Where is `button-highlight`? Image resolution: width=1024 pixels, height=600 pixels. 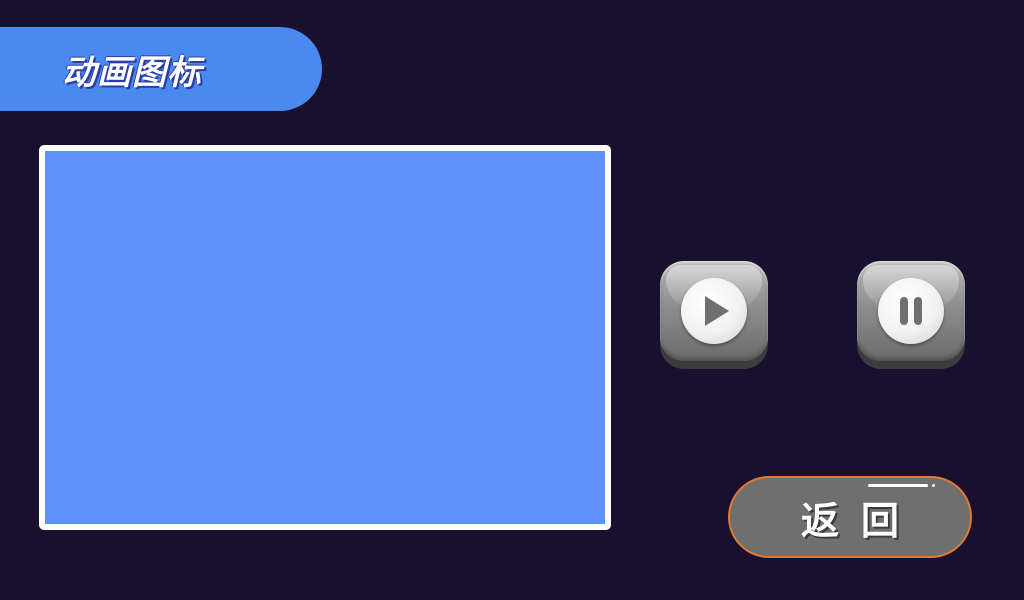 button-highlight is located at coordinates (898, 485).